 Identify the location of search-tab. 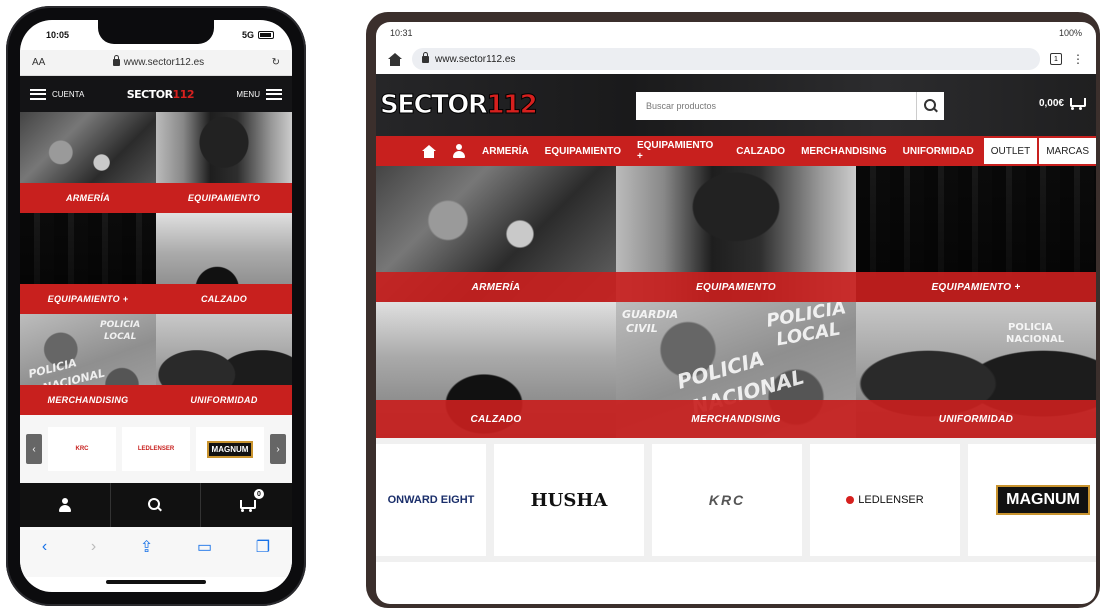
(156, 505).